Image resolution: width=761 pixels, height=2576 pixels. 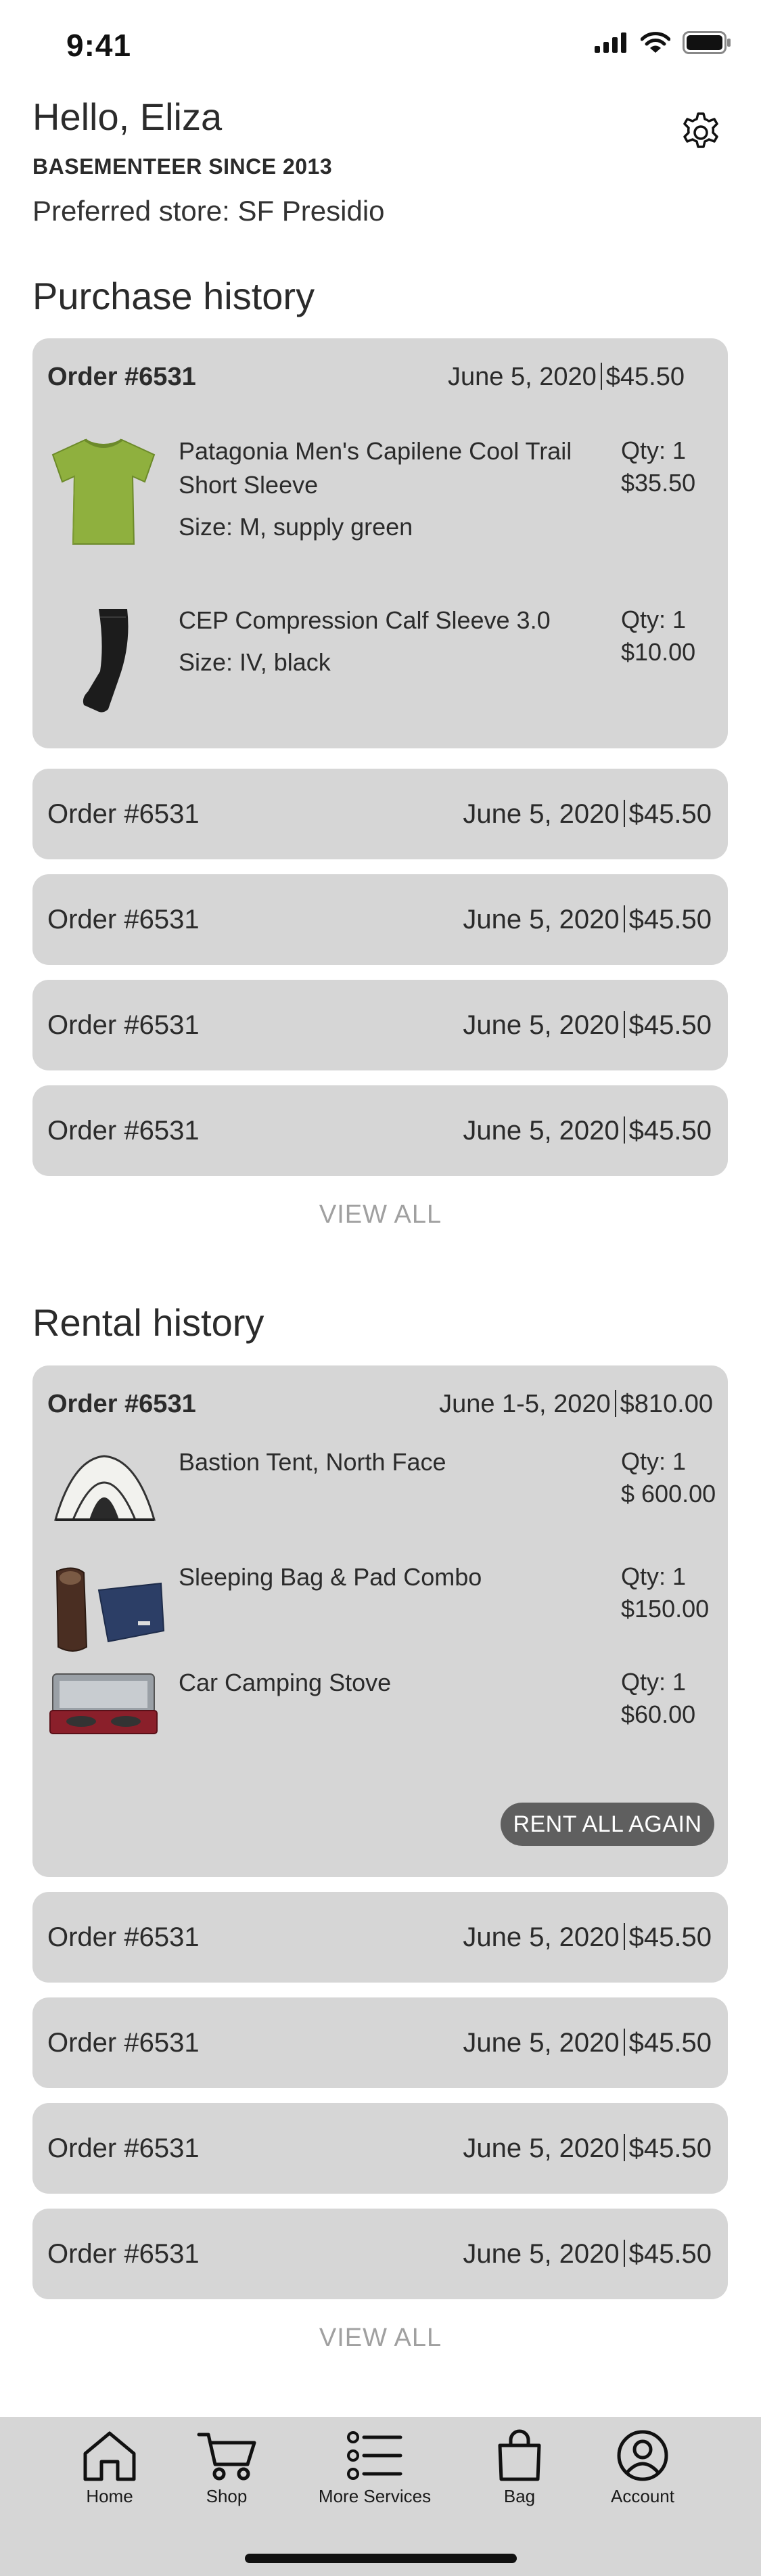 I want to click on cellular-signal-icon, so click(x=610, y=42).